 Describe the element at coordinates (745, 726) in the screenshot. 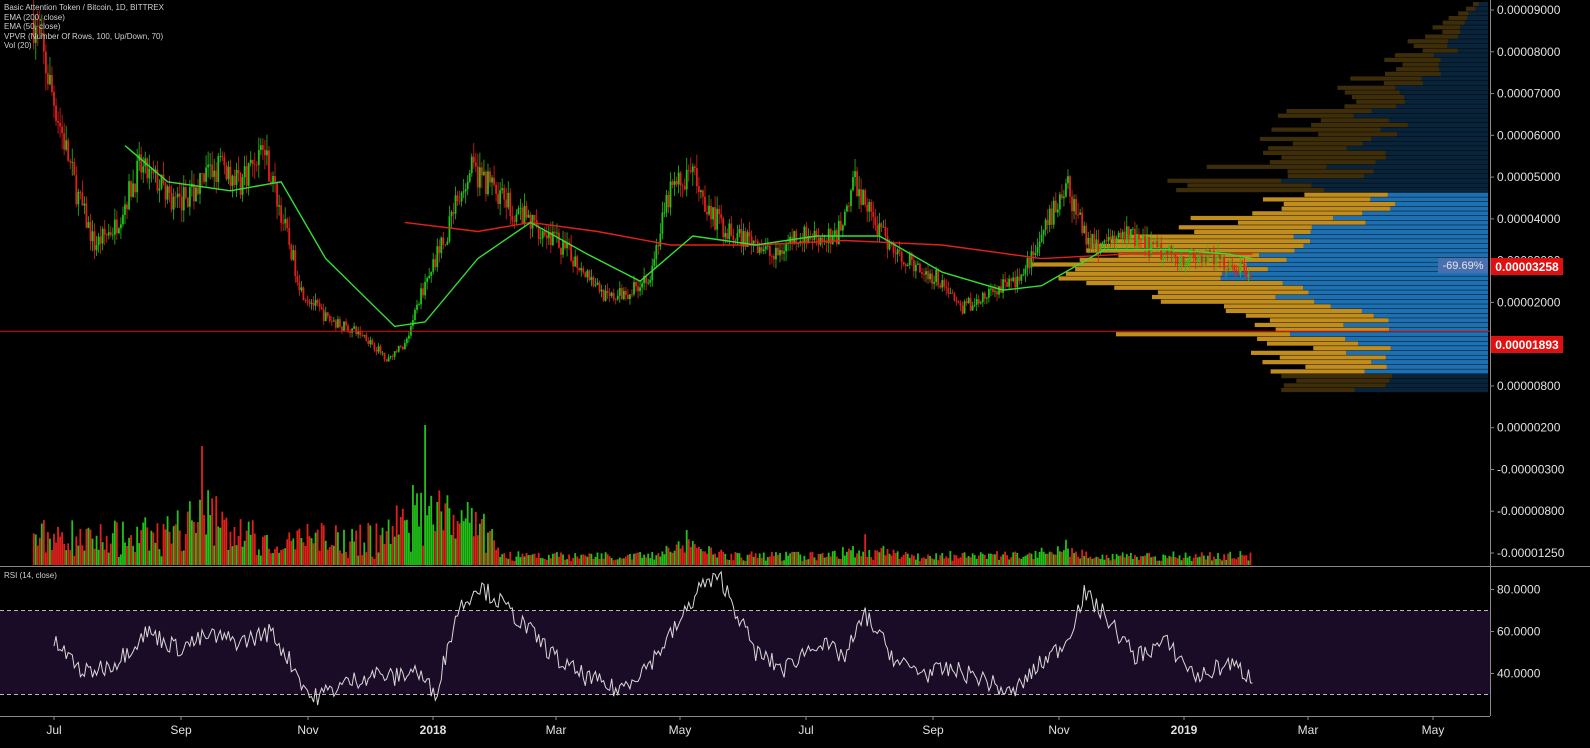

I see `time-axis: Jul Sep Nov 2018 Mar May Jul Sep Nov 2019 Mar May` at that location.